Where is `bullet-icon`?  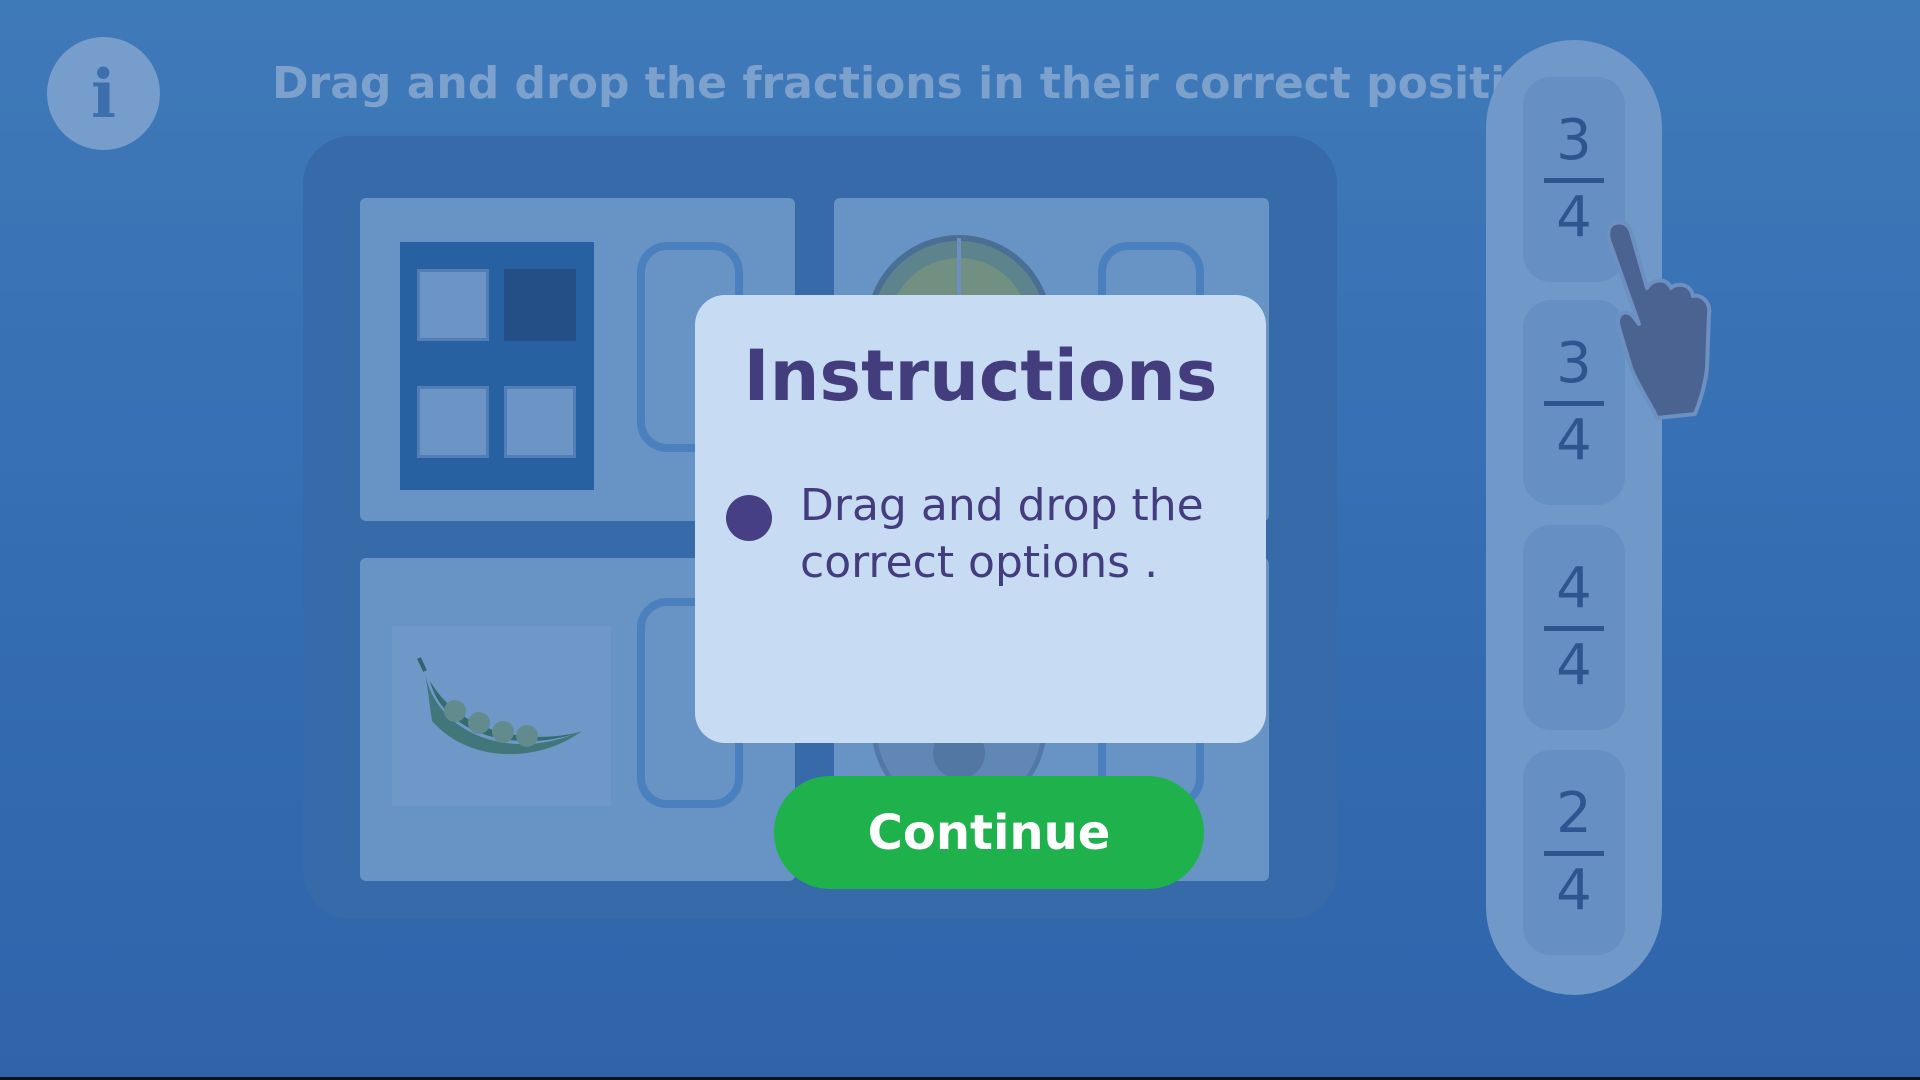 bullet-icon is located at coordinates (749, 518).